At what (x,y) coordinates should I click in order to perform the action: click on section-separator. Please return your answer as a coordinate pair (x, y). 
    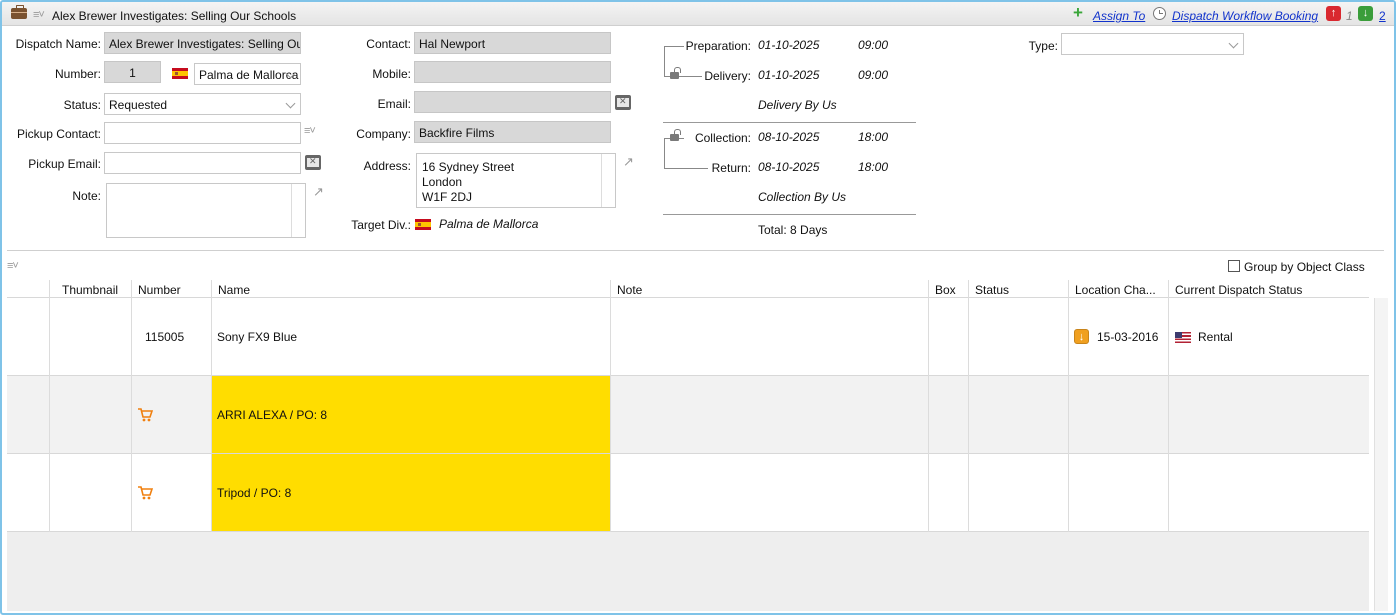
    Looking at the image, I should click on (695, 250).